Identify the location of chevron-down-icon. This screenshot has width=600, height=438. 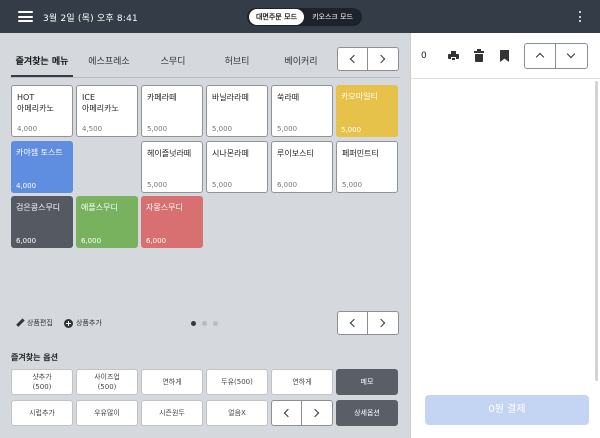
(571, 54).